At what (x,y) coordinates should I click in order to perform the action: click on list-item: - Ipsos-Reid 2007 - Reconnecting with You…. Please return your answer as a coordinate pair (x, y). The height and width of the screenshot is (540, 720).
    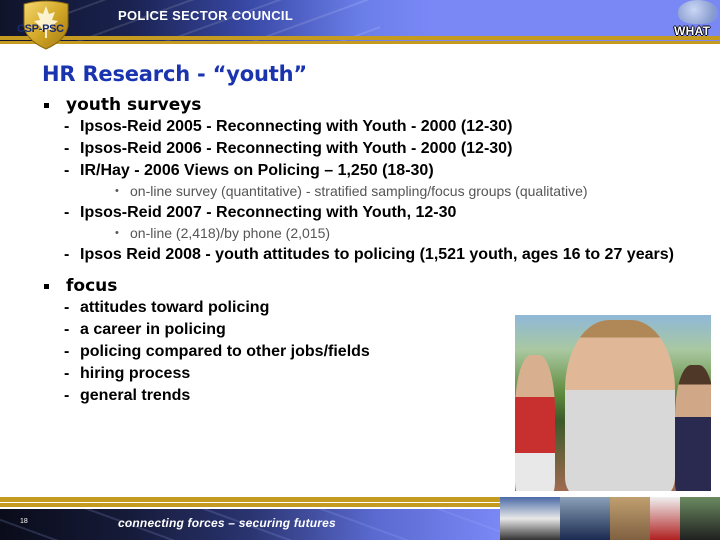
    Looking at the image, I should click on (260, 212).